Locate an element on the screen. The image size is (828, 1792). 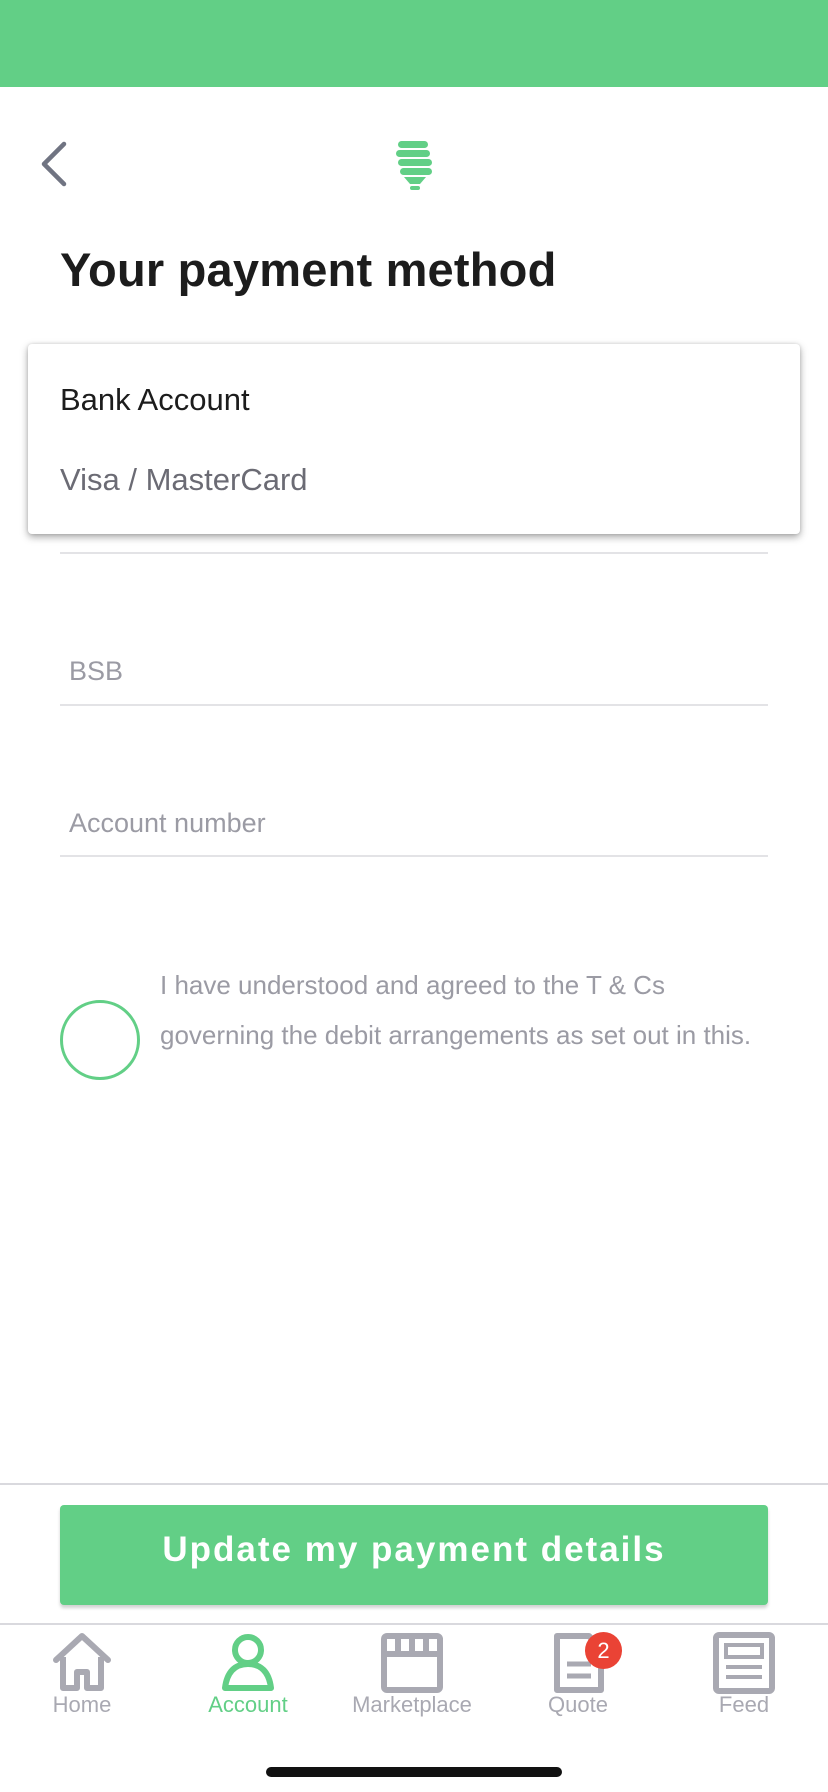
payment-method-field-underline is located at coordinates (414, 553).